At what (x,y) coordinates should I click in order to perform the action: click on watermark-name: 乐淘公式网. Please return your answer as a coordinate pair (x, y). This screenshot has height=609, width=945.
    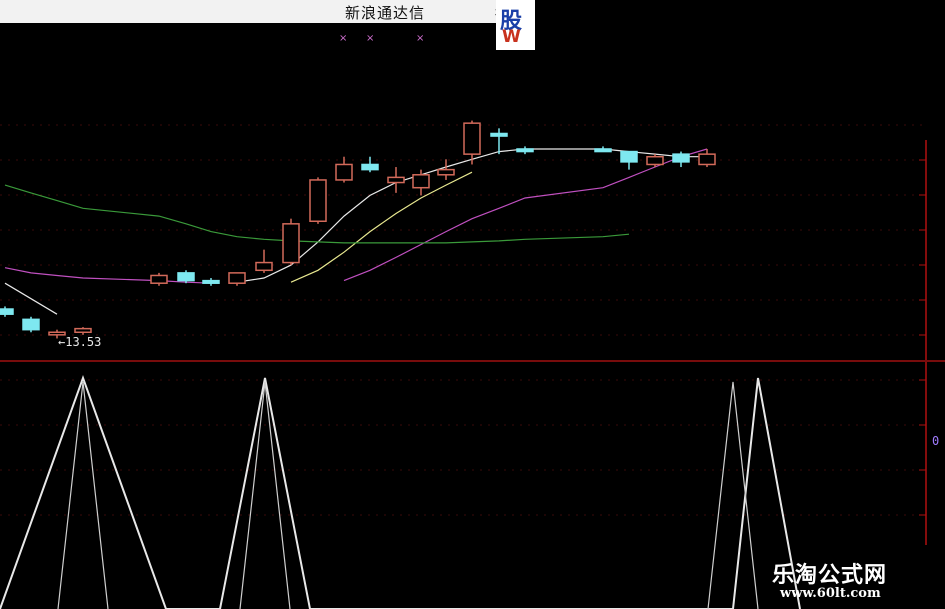
    Looking at the image, I should click on (830, 575).